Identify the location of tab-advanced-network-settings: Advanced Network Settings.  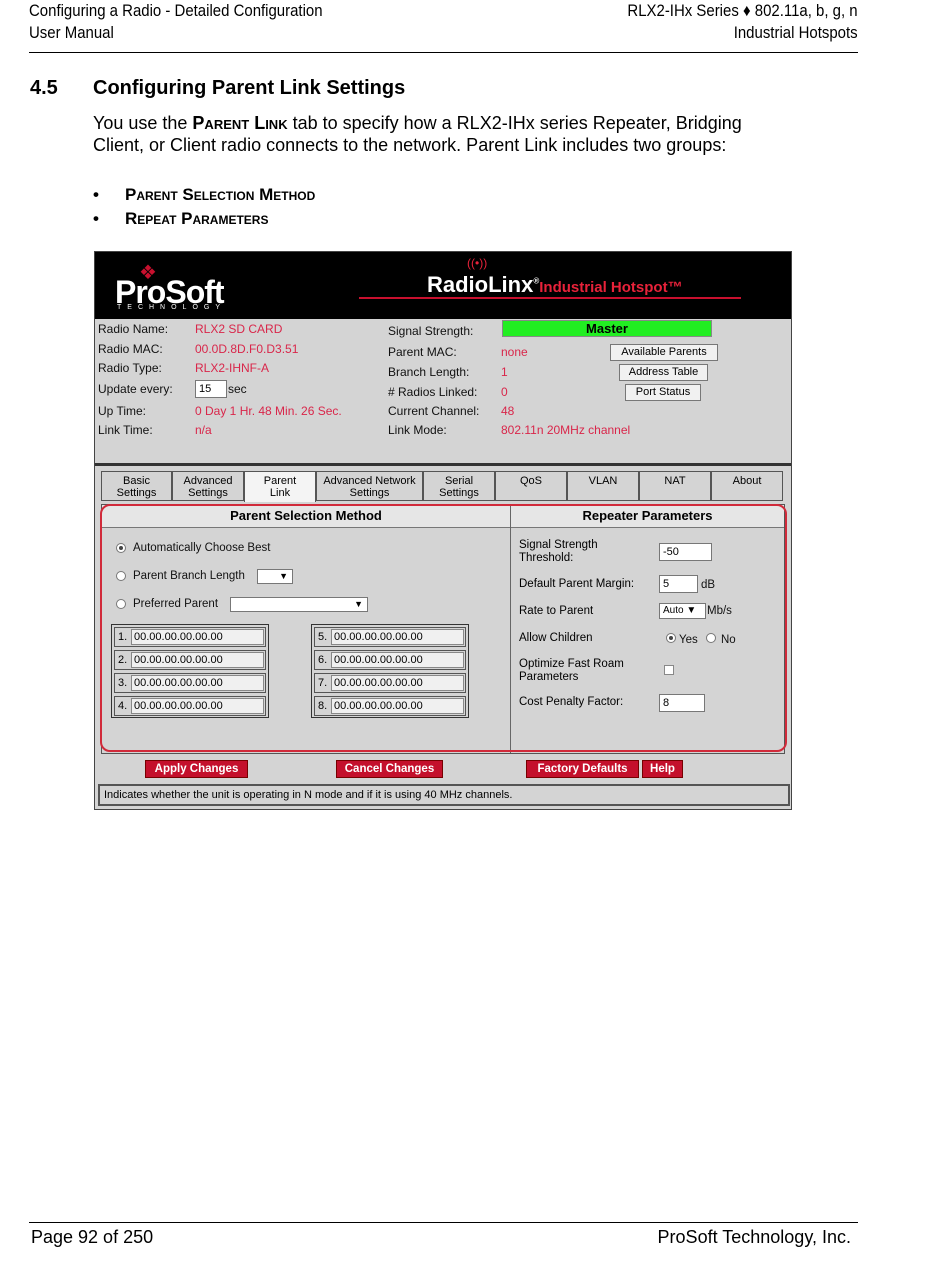
(369, 486).